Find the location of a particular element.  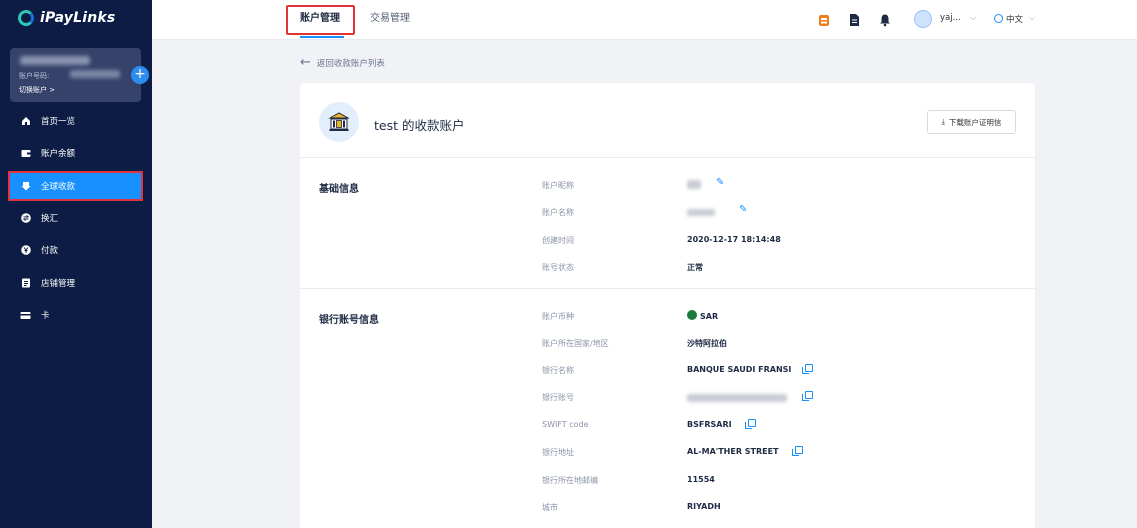

currency-code: SAR is located at coordinates (709, 316).